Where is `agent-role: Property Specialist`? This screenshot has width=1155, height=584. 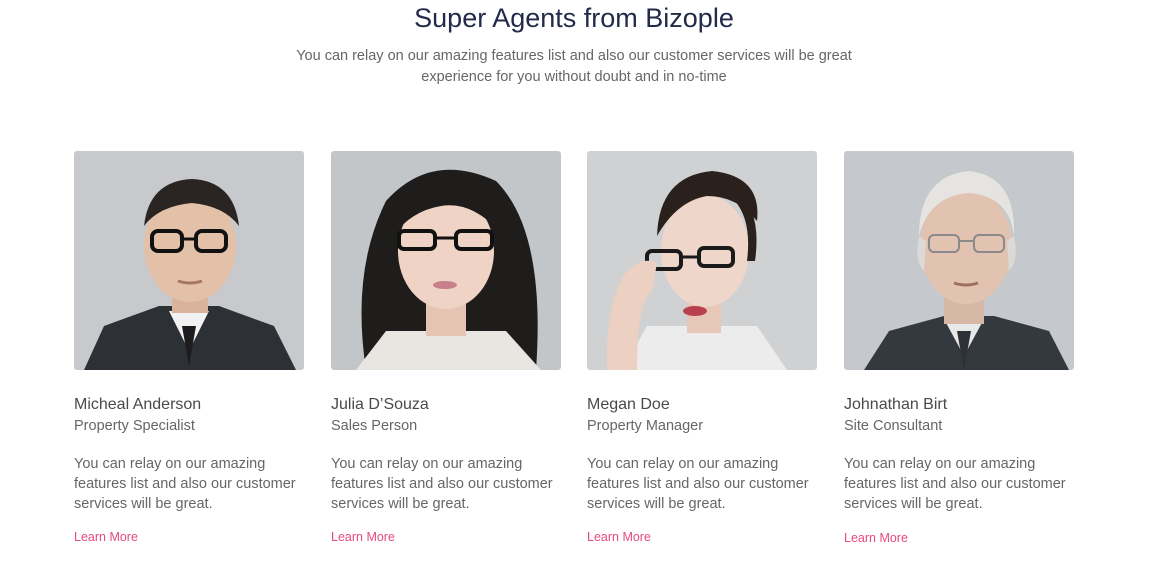 agent-role: Property Specialist is located at coordinates (134, 426).